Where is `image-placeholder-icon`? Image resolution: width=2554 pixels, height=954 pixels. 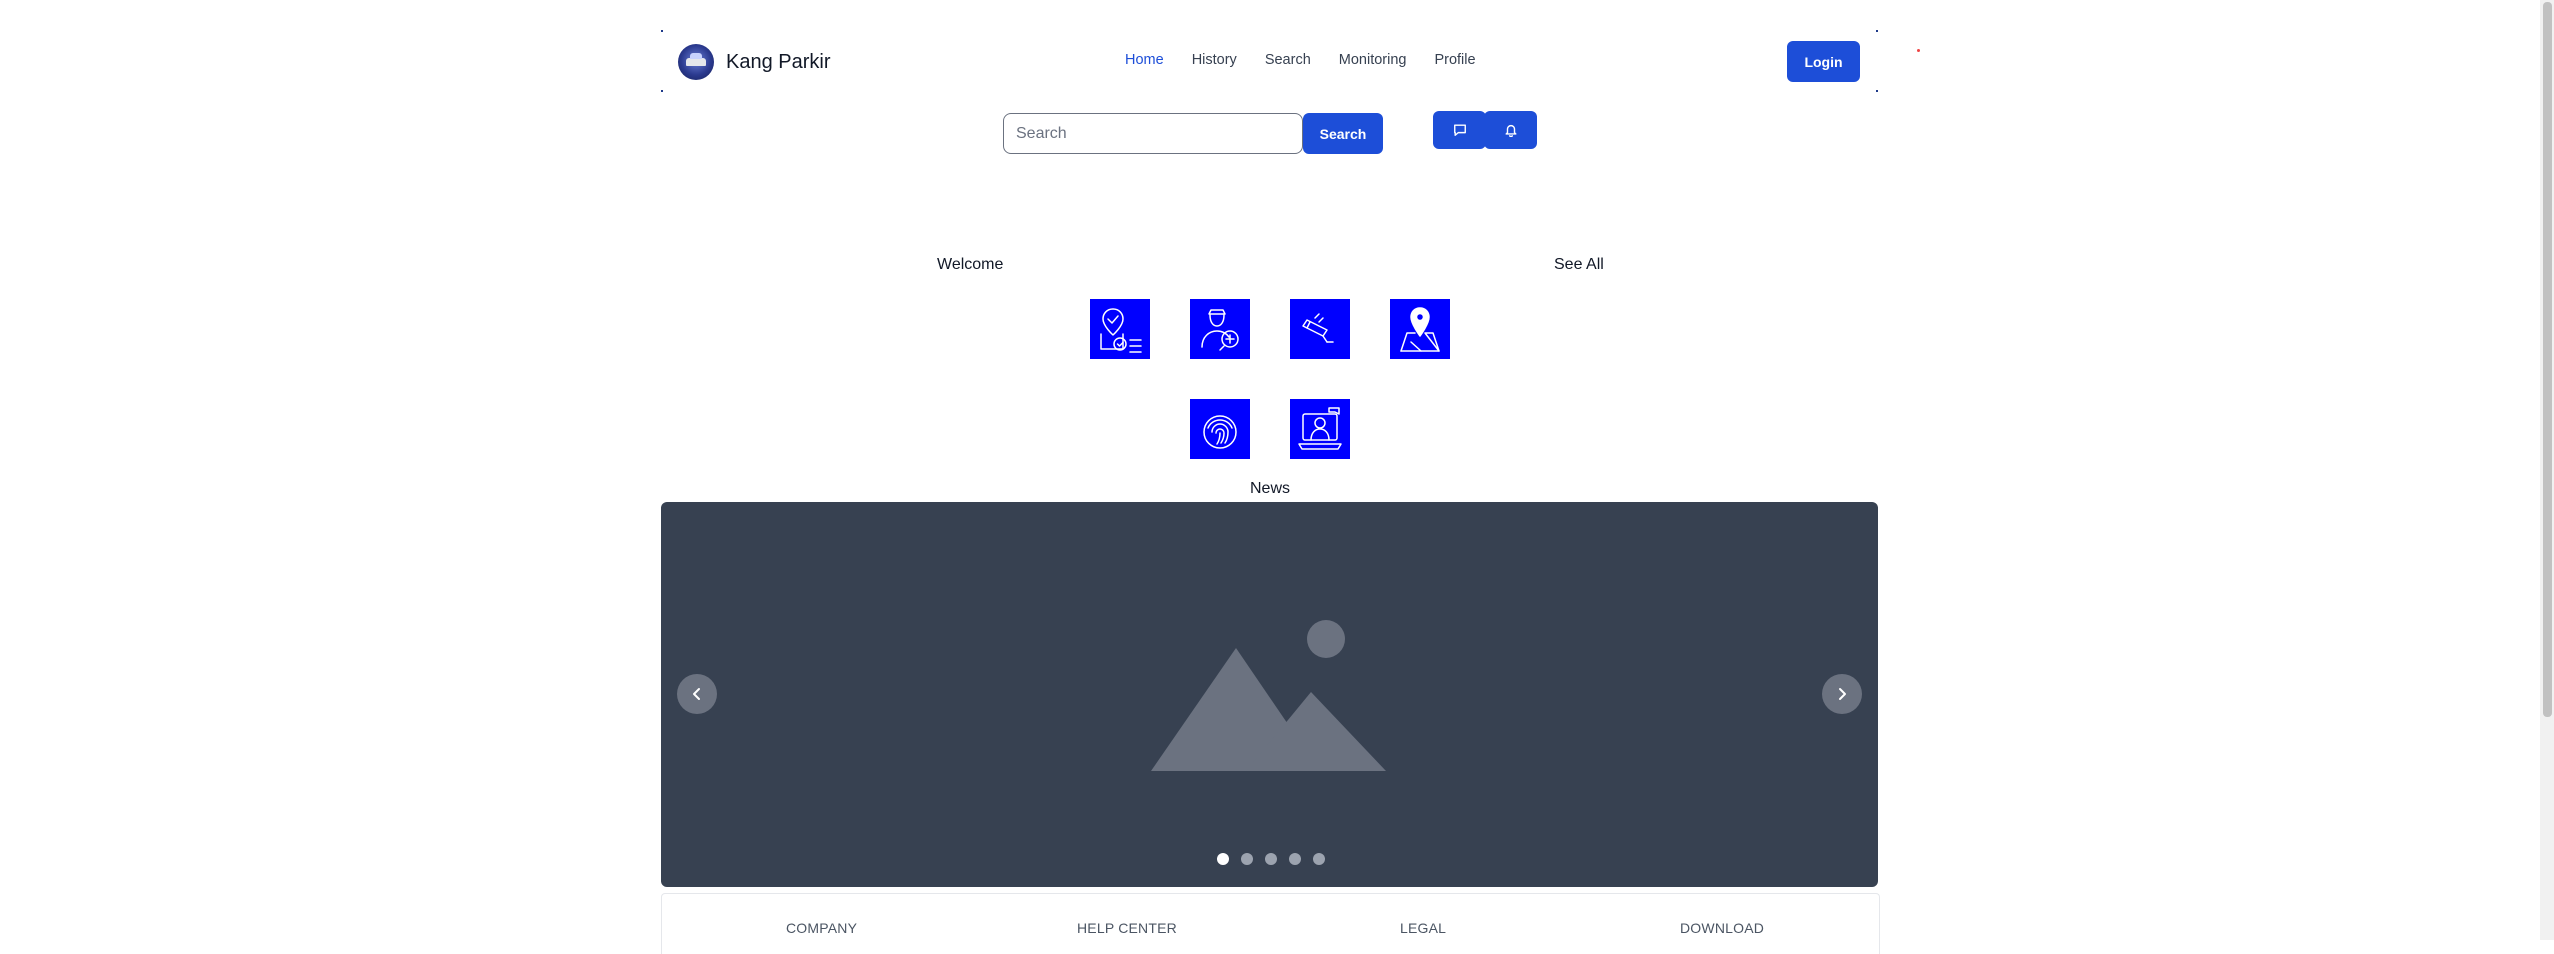 image-placeholder-icon is located at coordinates (1268, 695).